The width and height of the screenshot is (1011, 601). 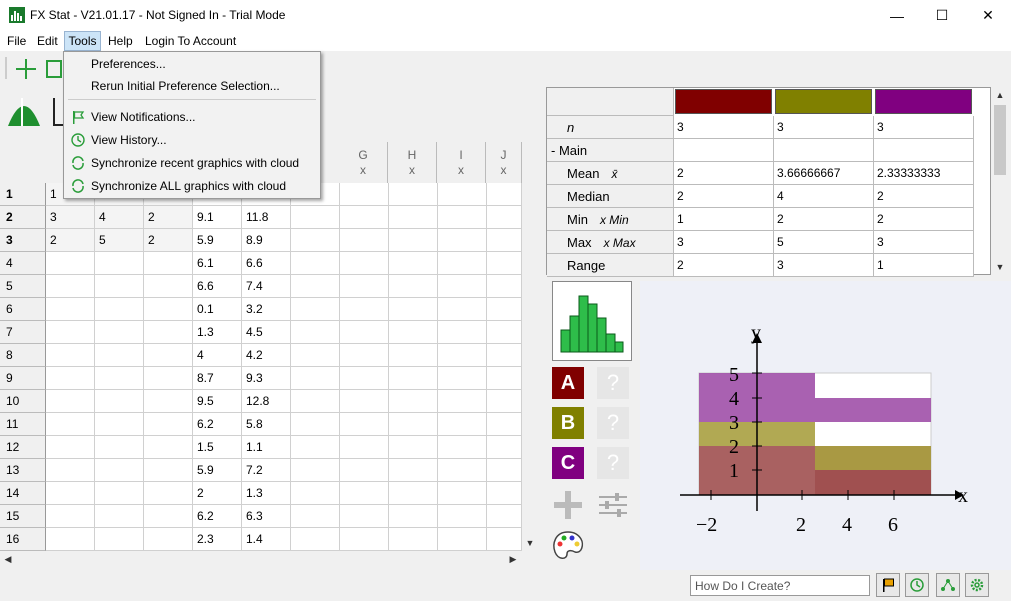 I want to click on distribution-icon, so click(x=24, y=111).